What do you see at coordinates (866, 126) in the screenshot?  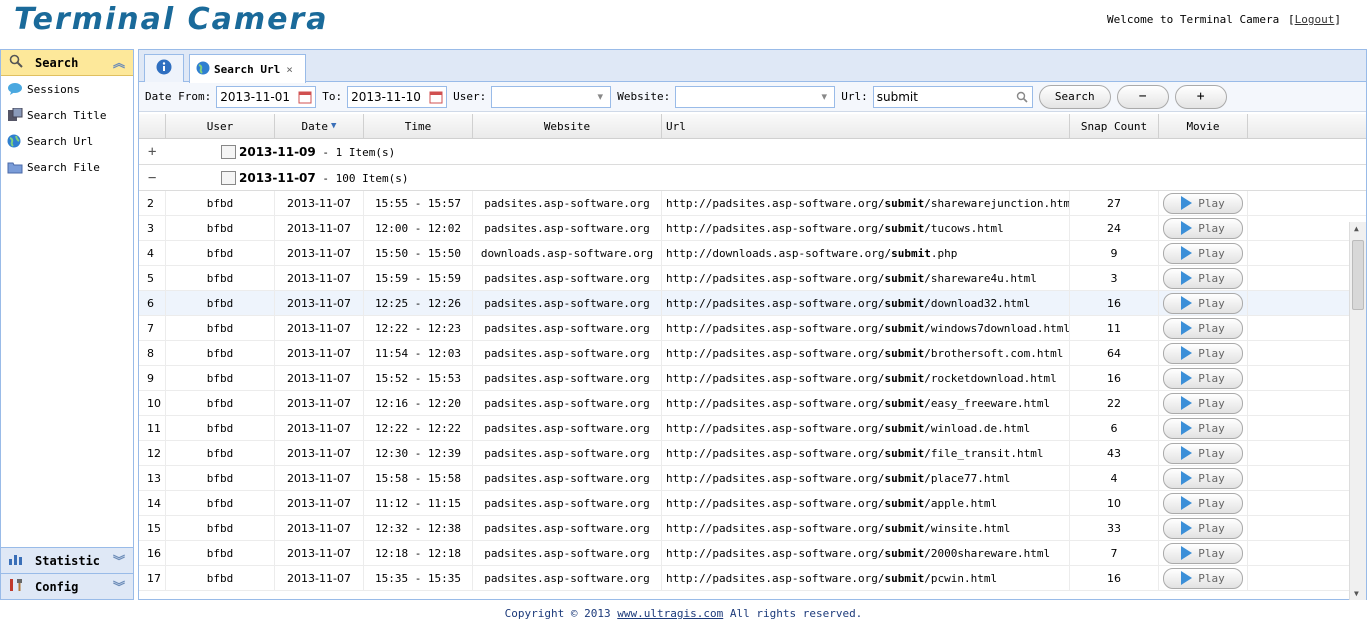 I see `column-header-url: Url` at bounding box center [866, 126].